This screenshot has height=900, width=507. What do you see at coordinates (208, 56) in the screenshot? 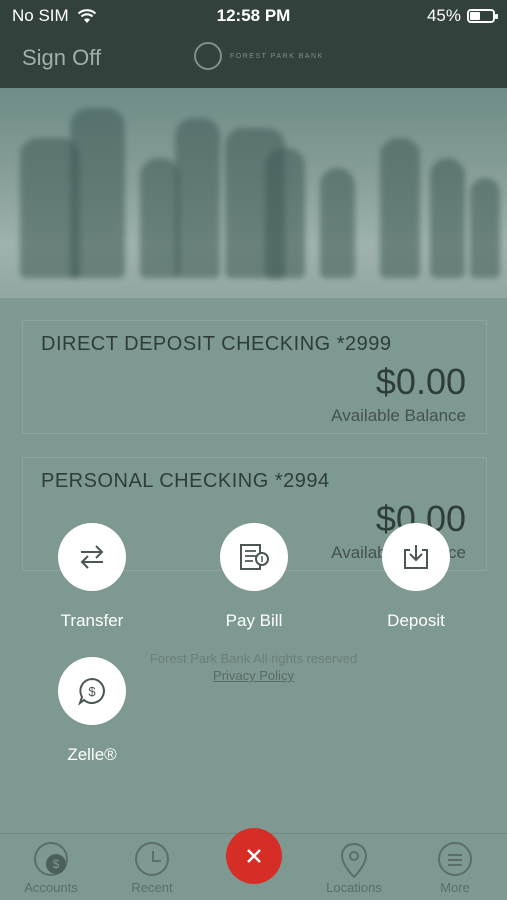
I see `tree-logo-icon` at bounding box center [208, 56].